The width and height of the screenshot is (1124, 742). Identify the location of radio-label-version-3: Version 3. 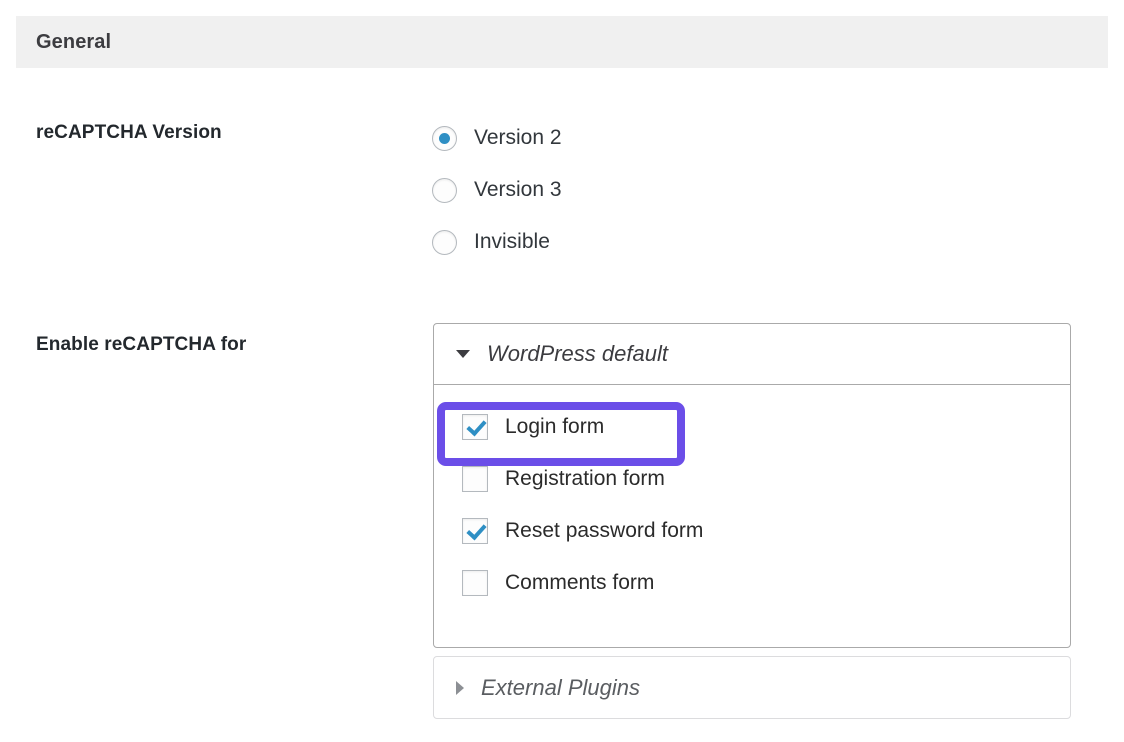
(518, 189).